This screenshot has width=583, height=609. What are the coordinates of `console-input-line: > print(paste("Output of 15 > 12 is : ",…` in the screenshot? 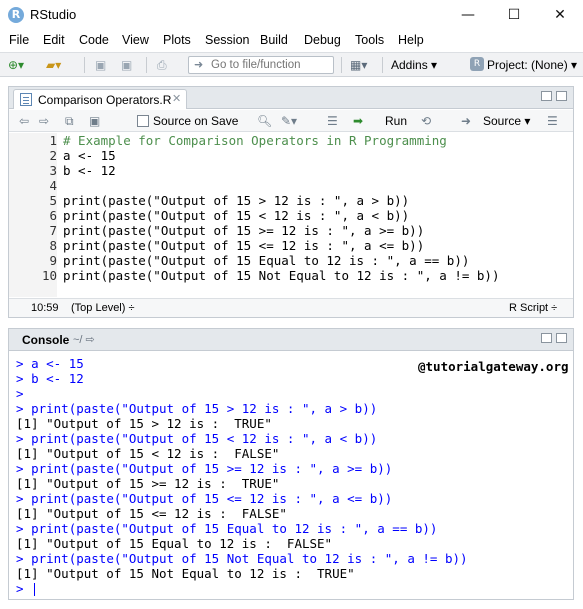 It's located at (196, 408).